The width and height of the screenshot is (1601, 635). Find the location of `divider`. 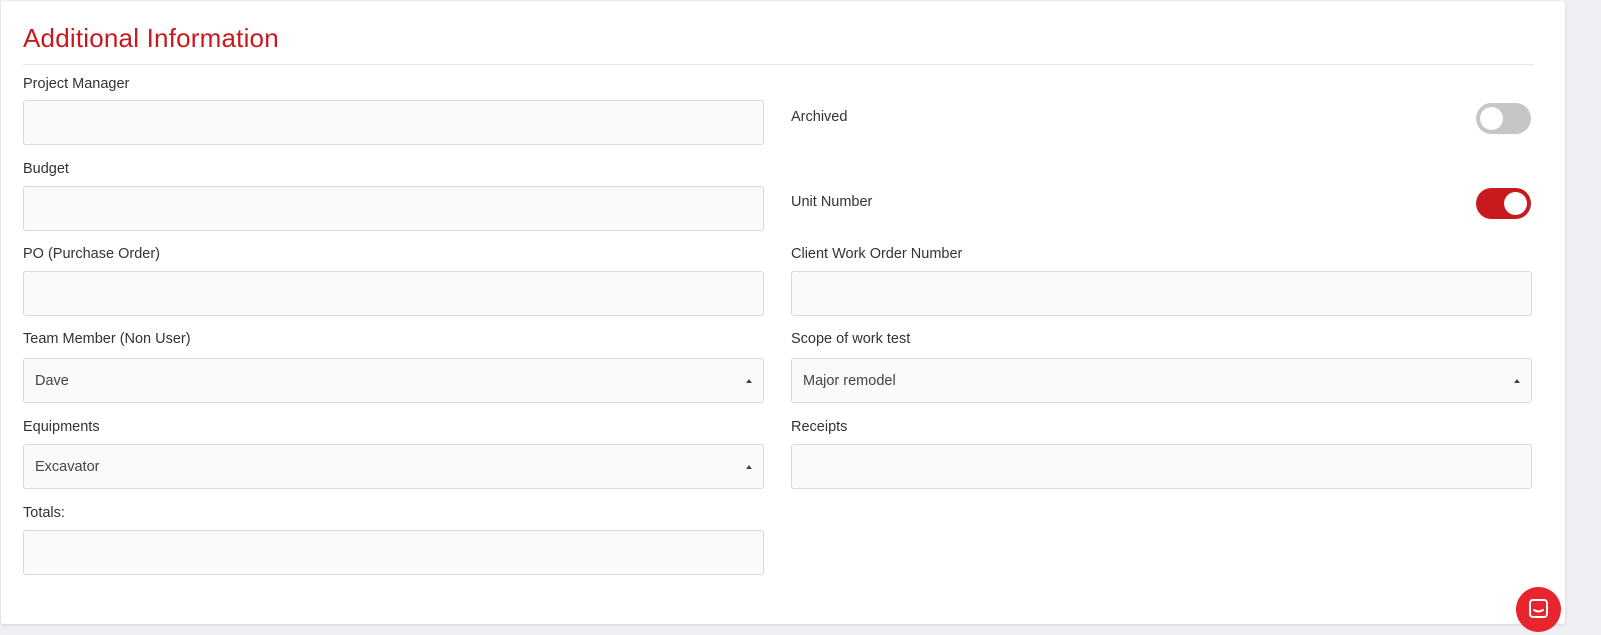

divider is located at coordinates (778, 64).